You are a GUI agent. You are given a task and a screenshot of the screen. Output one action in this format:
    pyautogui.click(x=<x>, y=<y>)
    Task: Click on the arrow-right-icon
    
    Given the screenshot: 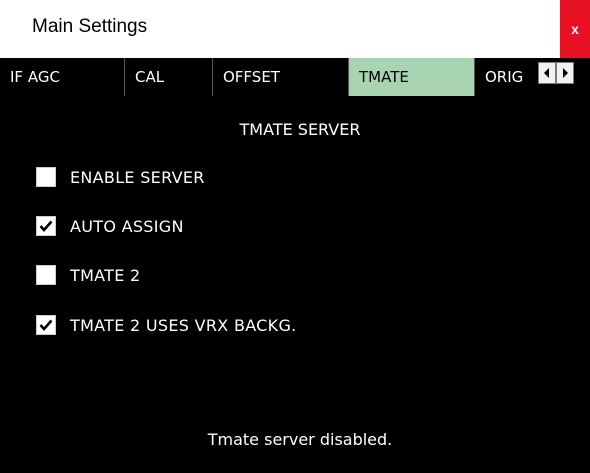 What is the action you would take?
    pyautogui.click(x=565, y=73)
    